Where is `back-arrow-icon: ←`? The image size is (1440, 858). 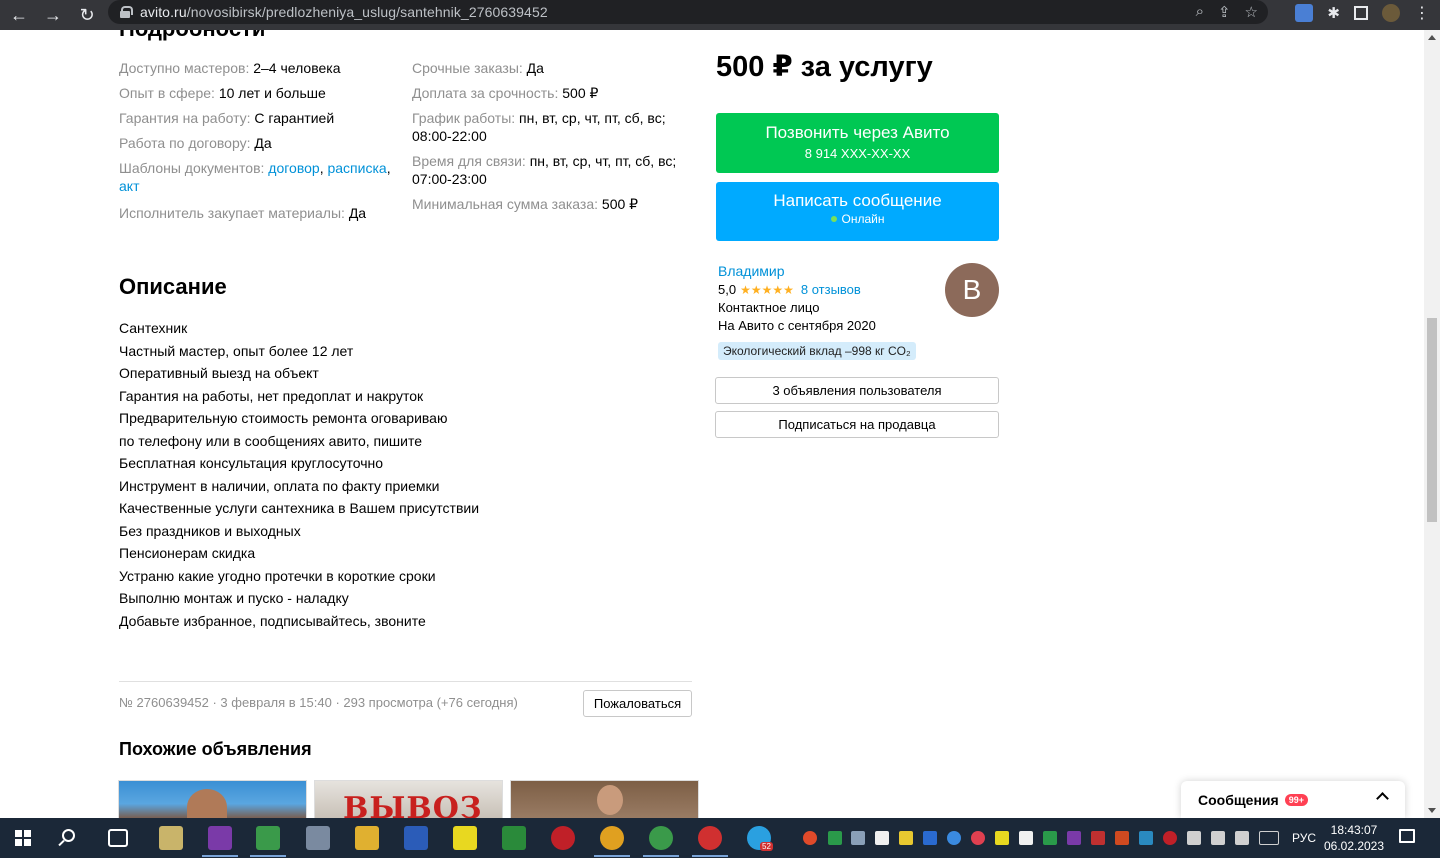
back-arrow-icon: ← is located at coordinates (19, 15).